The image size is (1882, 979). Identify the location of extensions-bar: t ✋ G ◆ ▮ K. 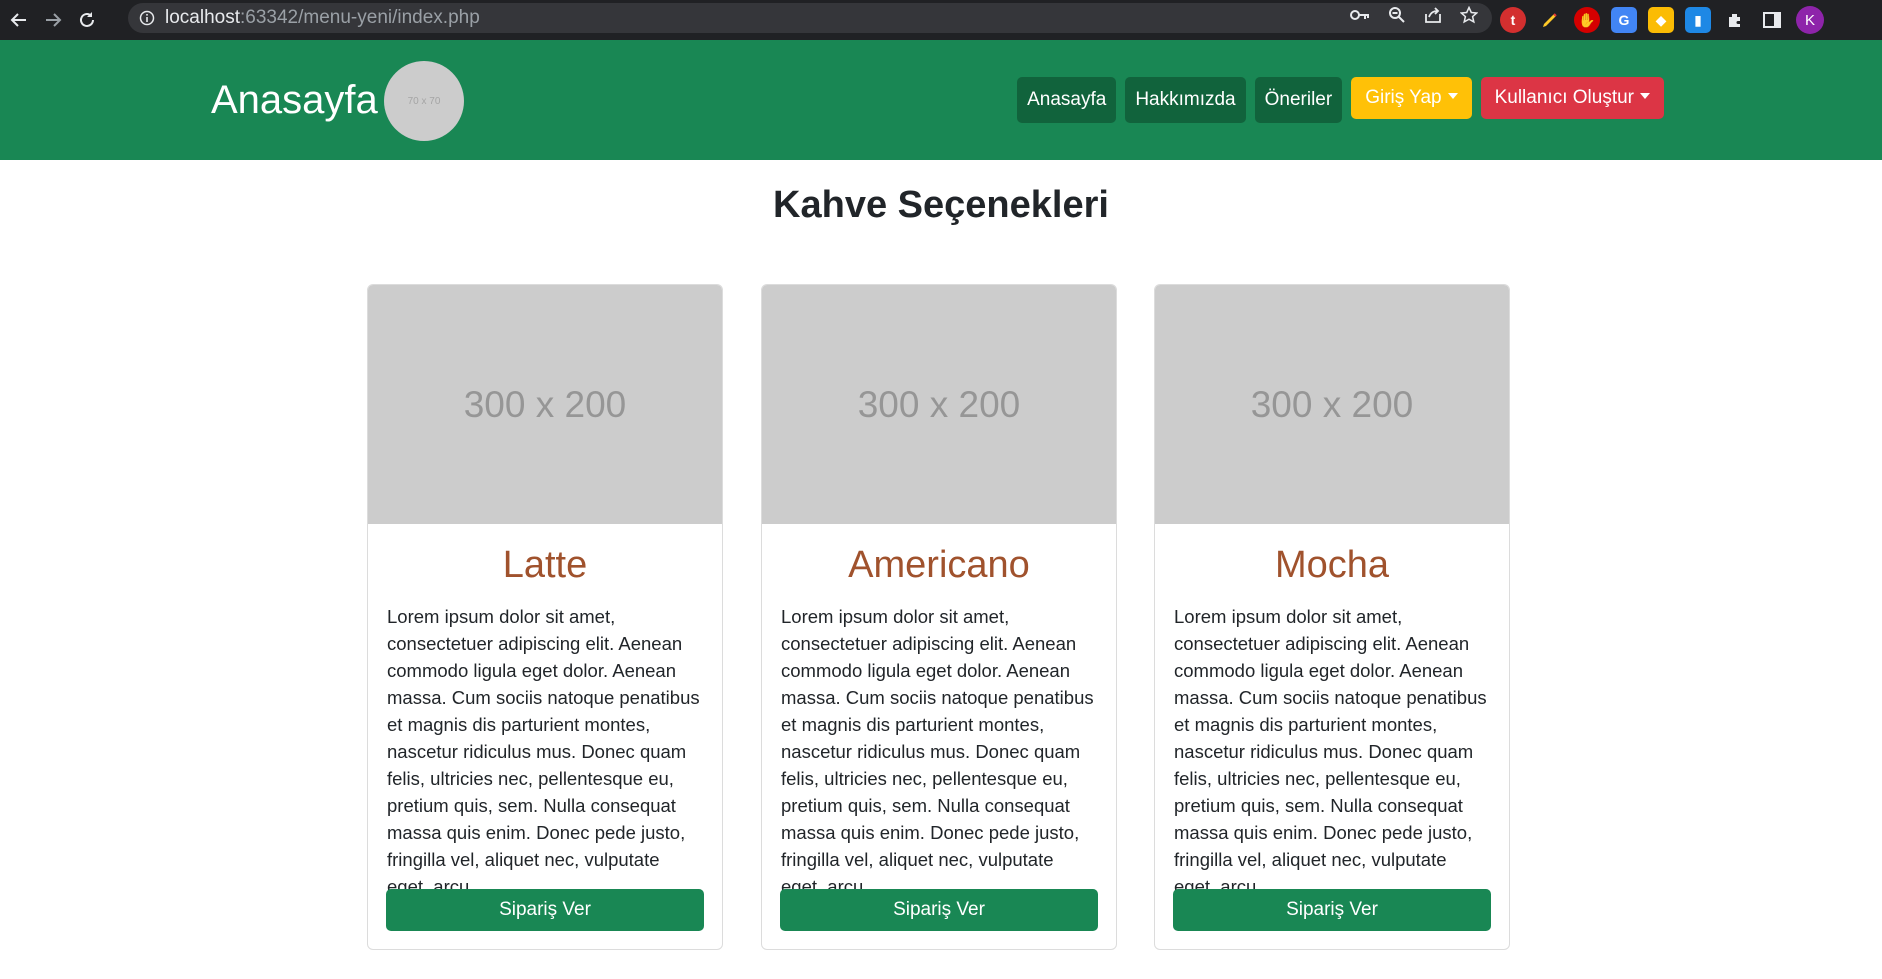
(1662, 20).